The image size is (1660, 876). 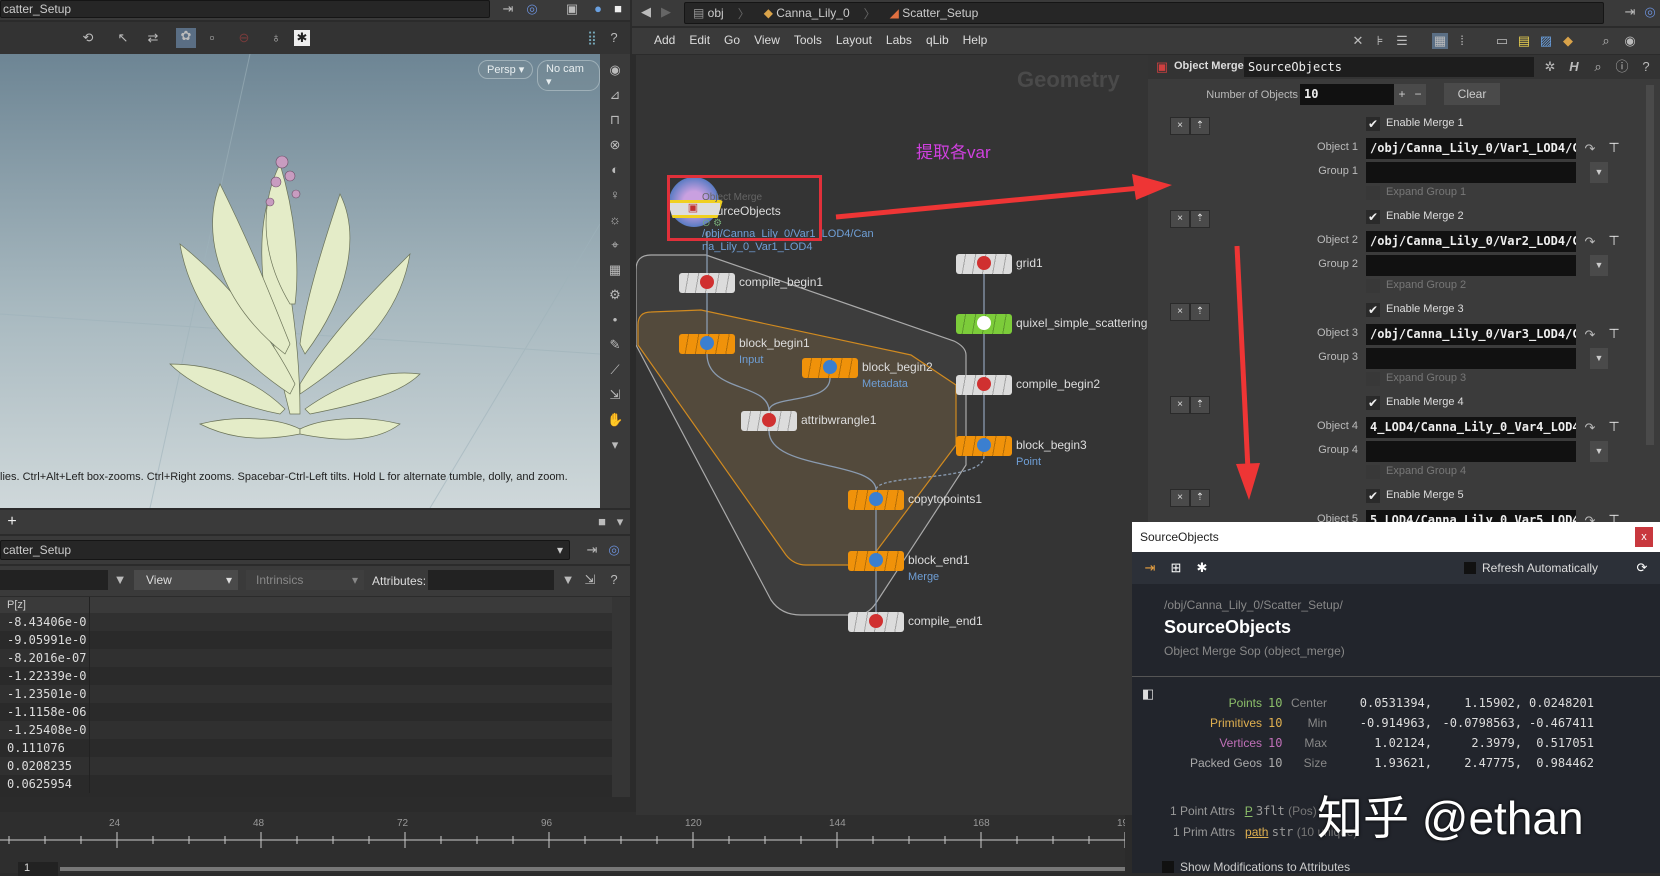 What do you see at coordinates (615, 420) in the screenshot?
I see `hand-icon: ✋` at bounding box center [615, 420].